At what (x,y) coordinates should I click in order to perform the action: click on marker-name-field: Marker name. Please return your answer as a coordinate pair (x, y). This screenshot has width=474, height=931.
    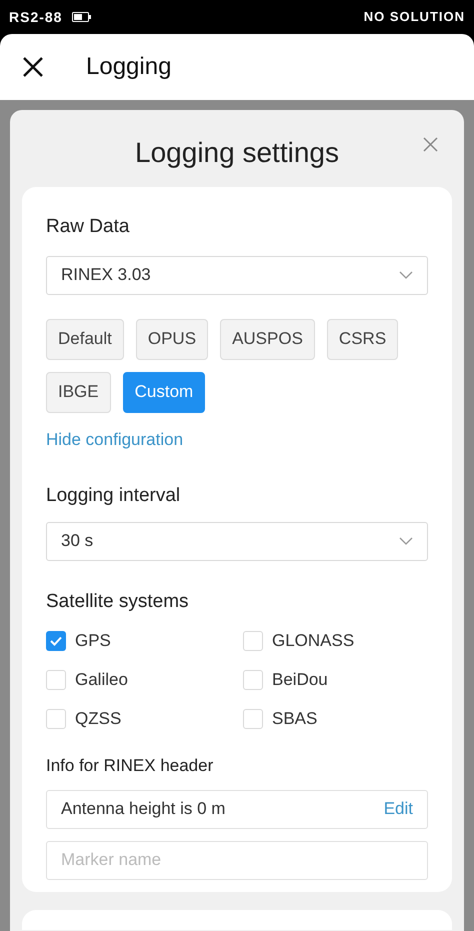
    Looking at the image, I should click on (237, 860).